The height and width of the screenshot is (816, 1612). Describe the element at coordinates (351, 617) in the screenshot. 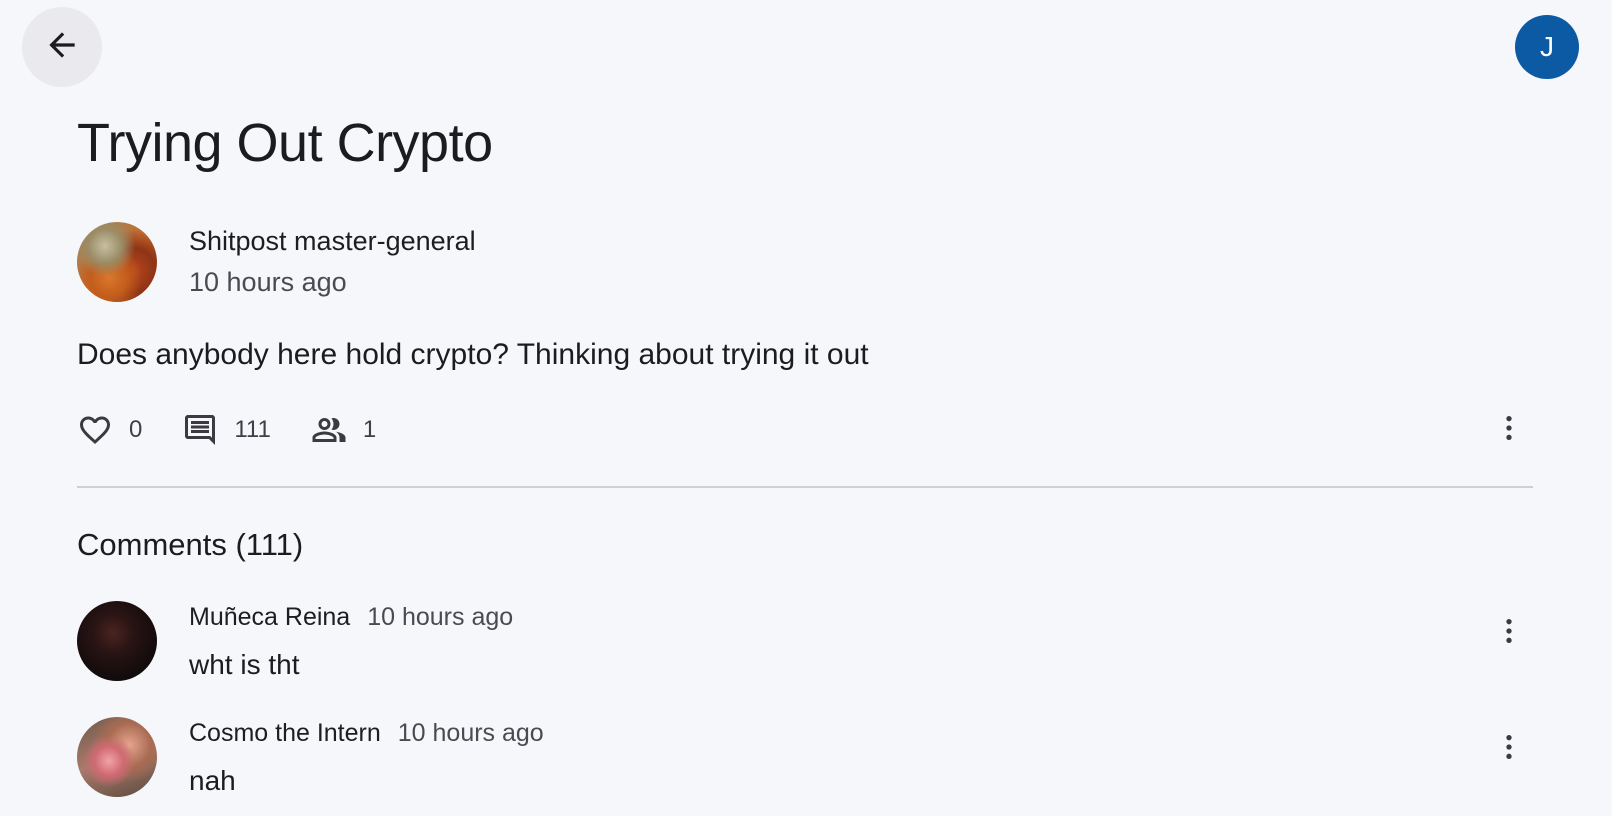

I see `comment-meta: Muñeca Reina 10 hours ago` at that location.